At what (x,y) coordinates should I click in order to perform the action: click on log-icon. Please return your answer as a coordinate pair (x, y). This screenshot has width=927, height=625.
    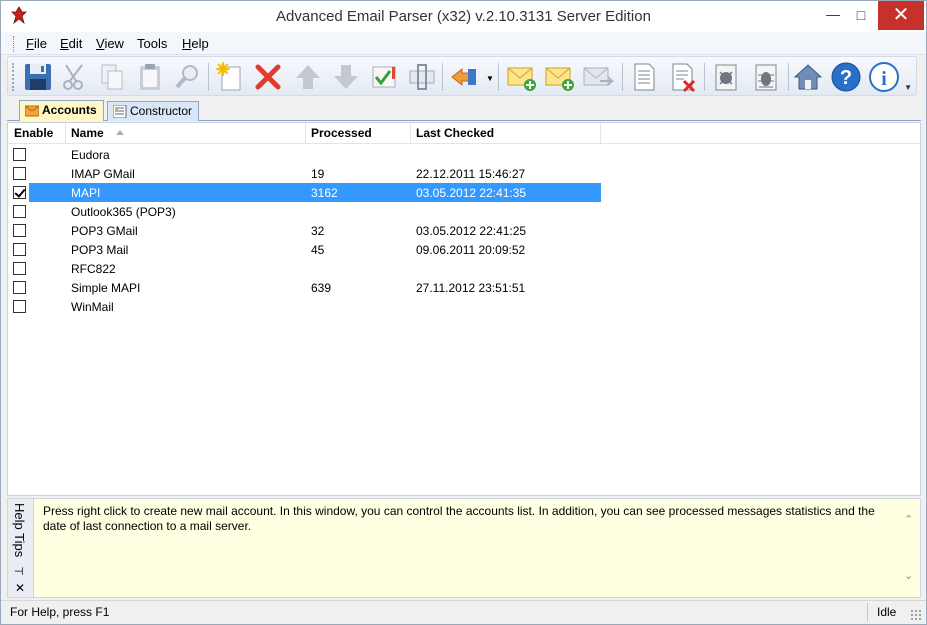
    Looking at the image, I should click on (726, 77).